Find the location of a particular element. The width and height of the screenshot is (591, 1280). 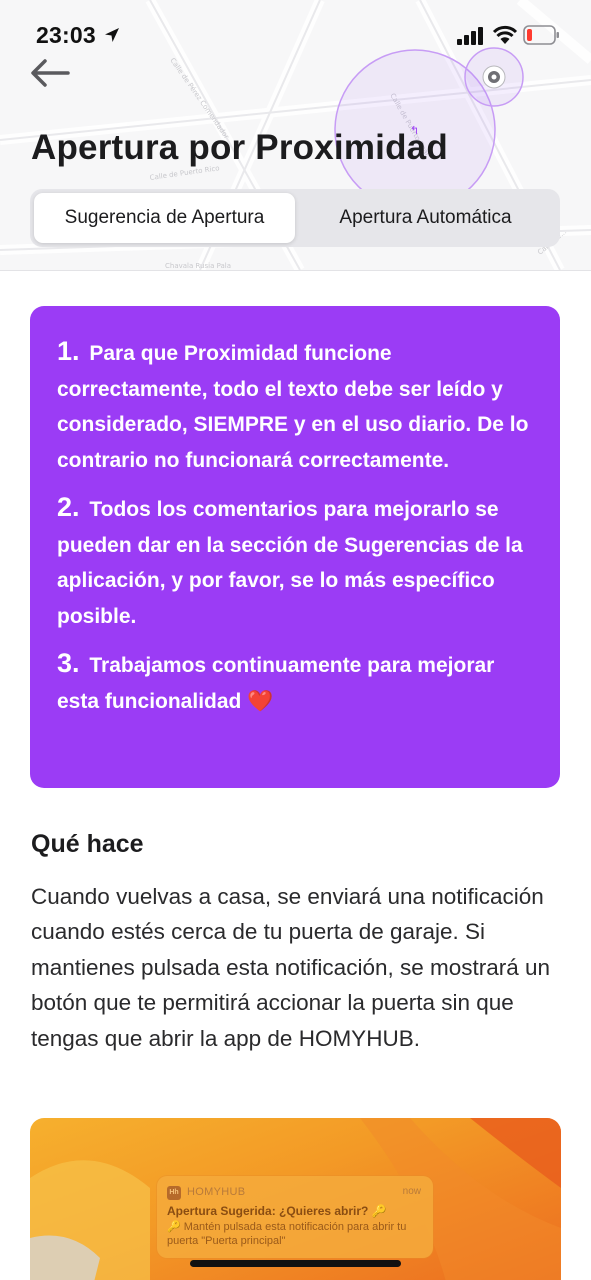

wifi-icon is located at coordinates (505, 34).